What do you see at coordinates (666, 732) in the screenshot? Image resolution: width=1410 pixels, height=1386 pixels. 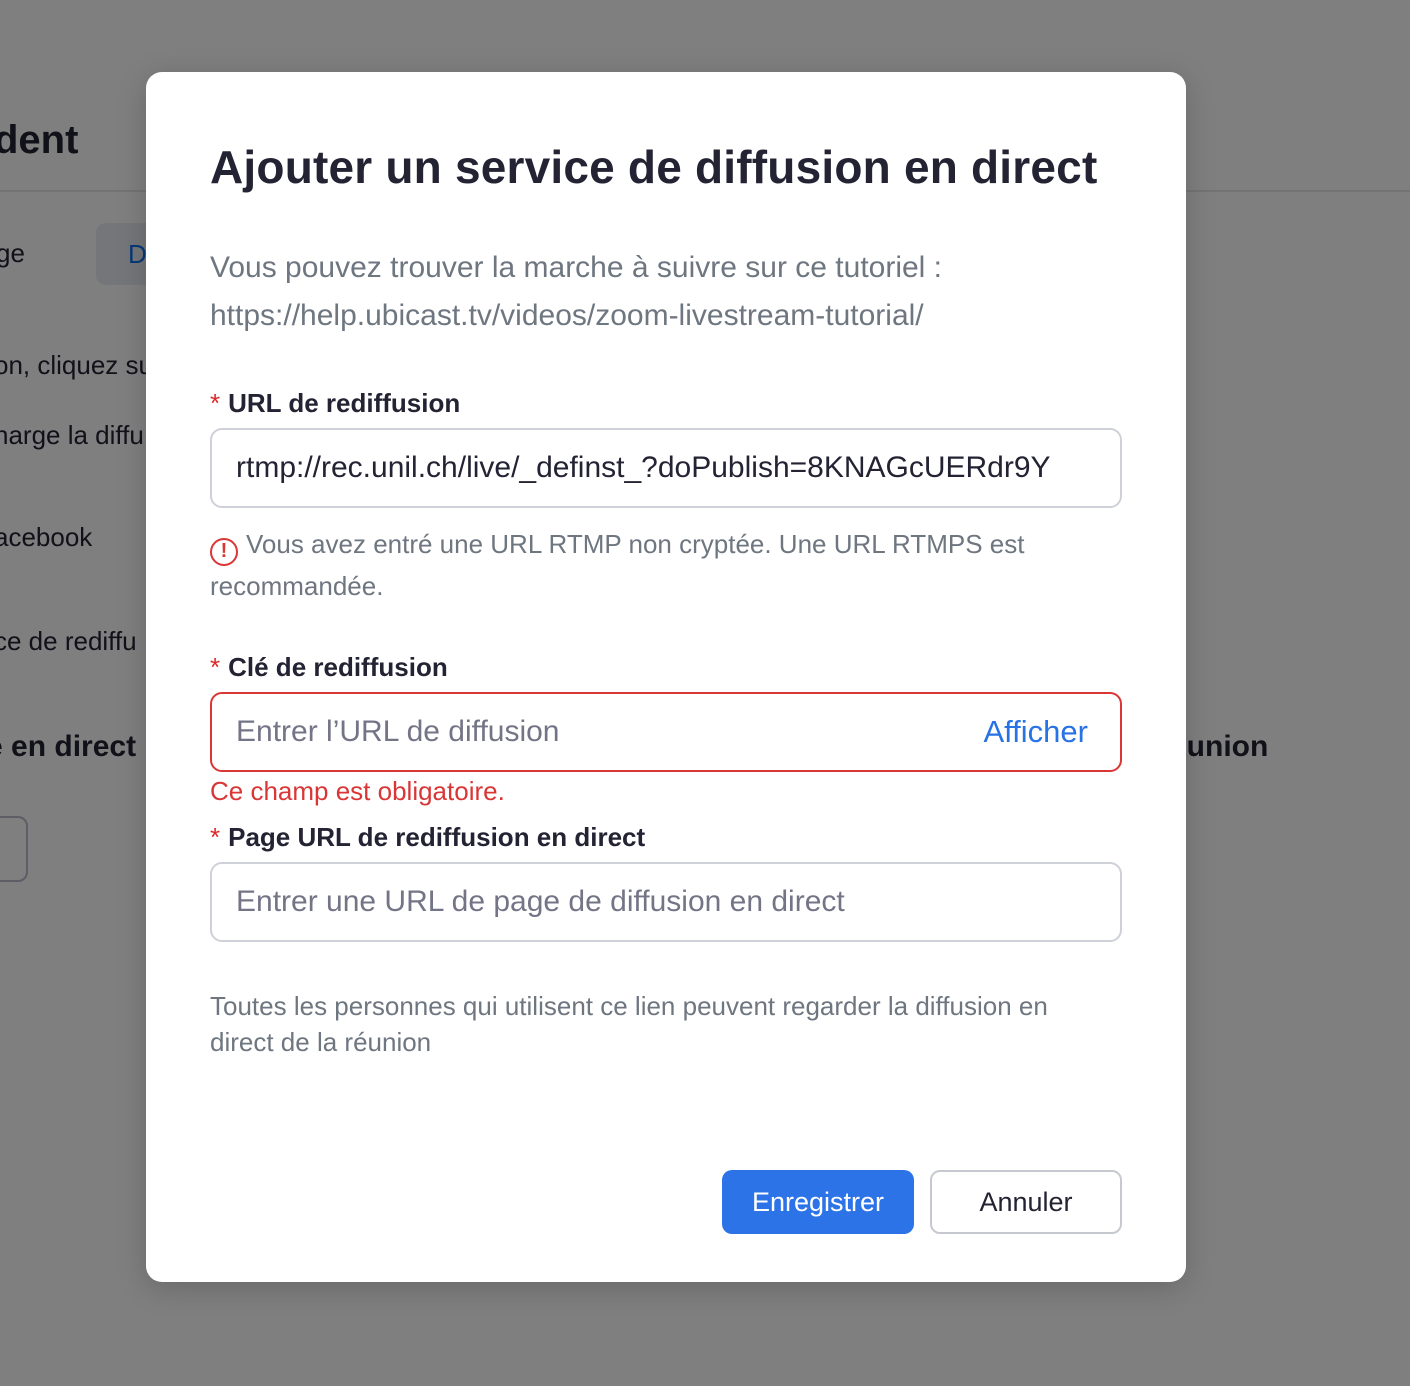 I see `stream-key-field: Afficher` at bounding box center [666, 732].